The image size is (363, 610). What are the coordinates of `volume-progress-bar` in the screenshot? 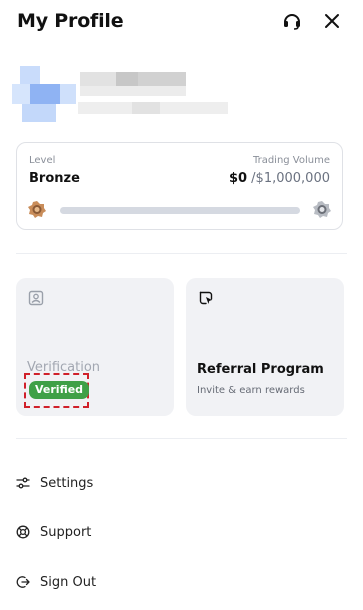 It's located at (180, 210).